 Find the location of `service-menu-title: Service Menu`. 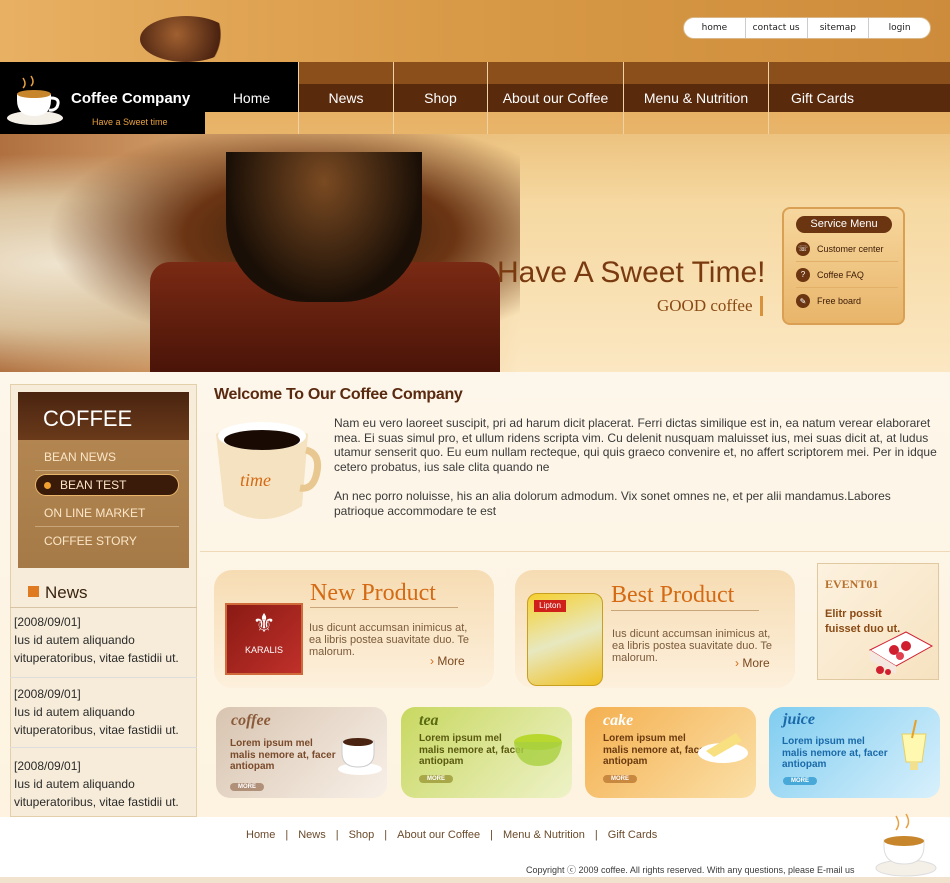

service-menu-title: Service Menu is located at coordinates (844, 224).